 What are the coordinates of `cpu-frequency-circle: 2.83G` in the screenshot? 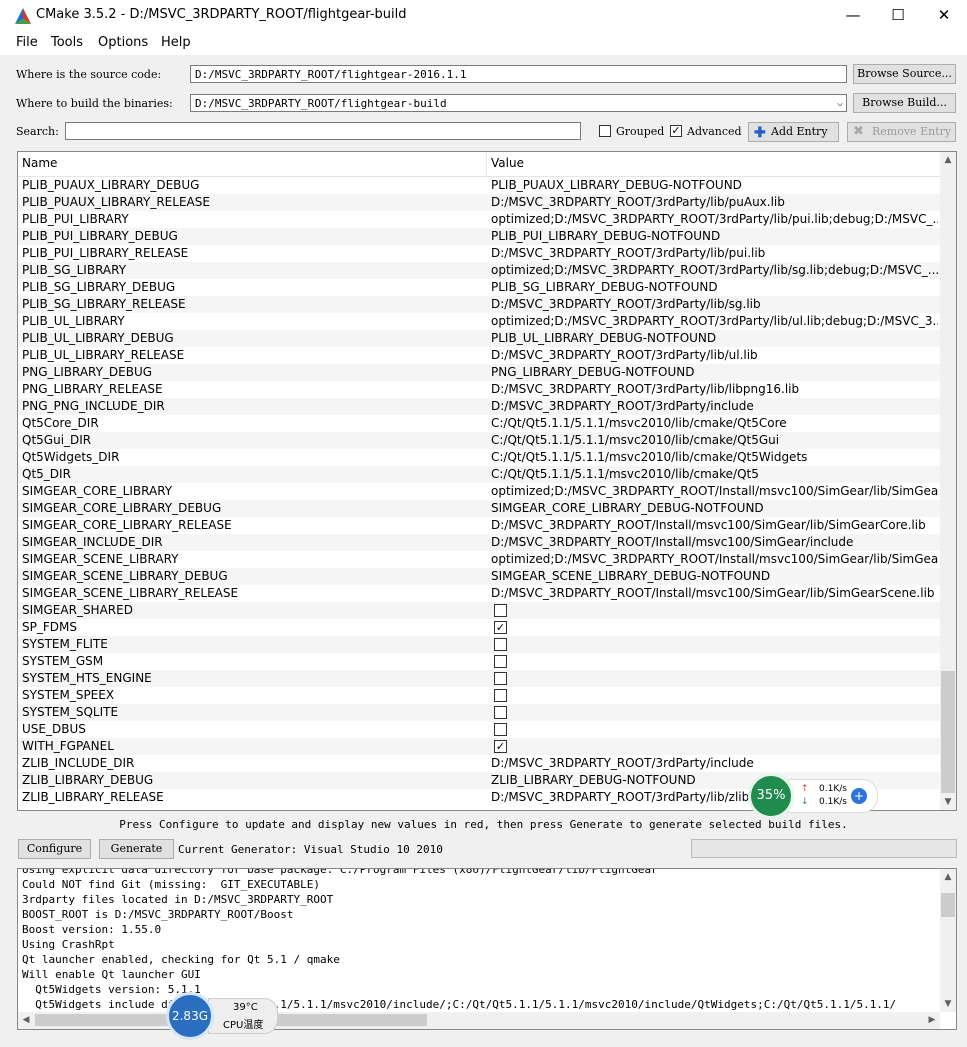 It's located at (190, 1016).